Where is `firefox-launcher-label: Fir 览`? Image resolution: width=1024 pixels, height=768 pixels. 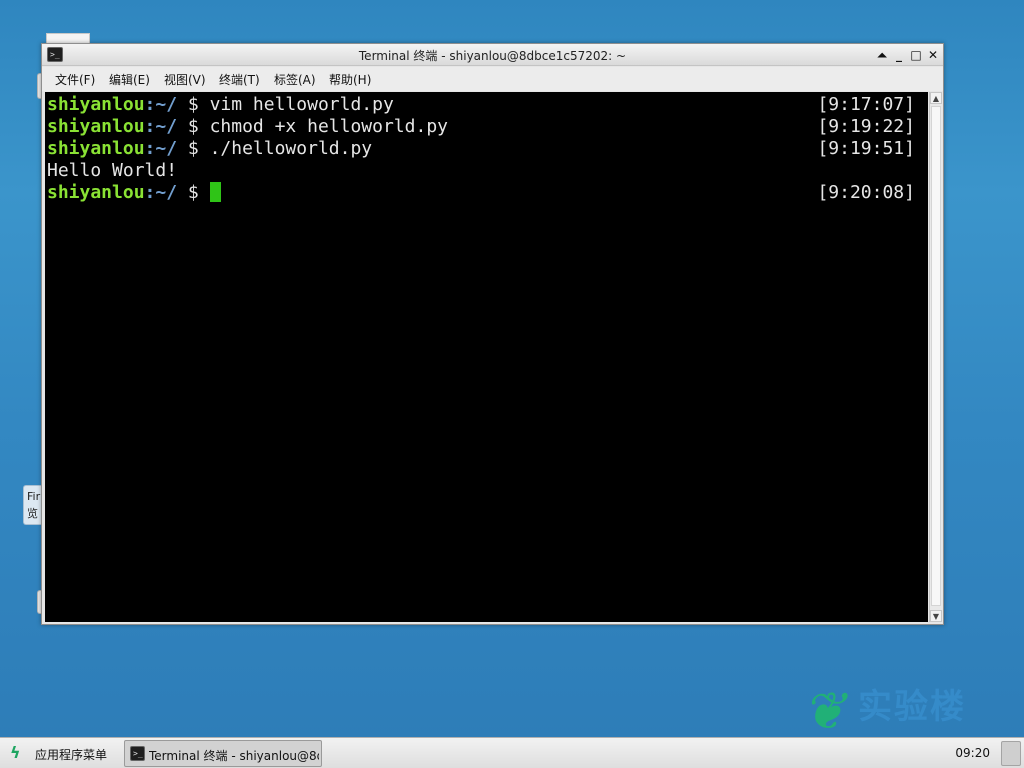 firefox-launcher-label: Fir 览 is located at coordinates (34, 505).